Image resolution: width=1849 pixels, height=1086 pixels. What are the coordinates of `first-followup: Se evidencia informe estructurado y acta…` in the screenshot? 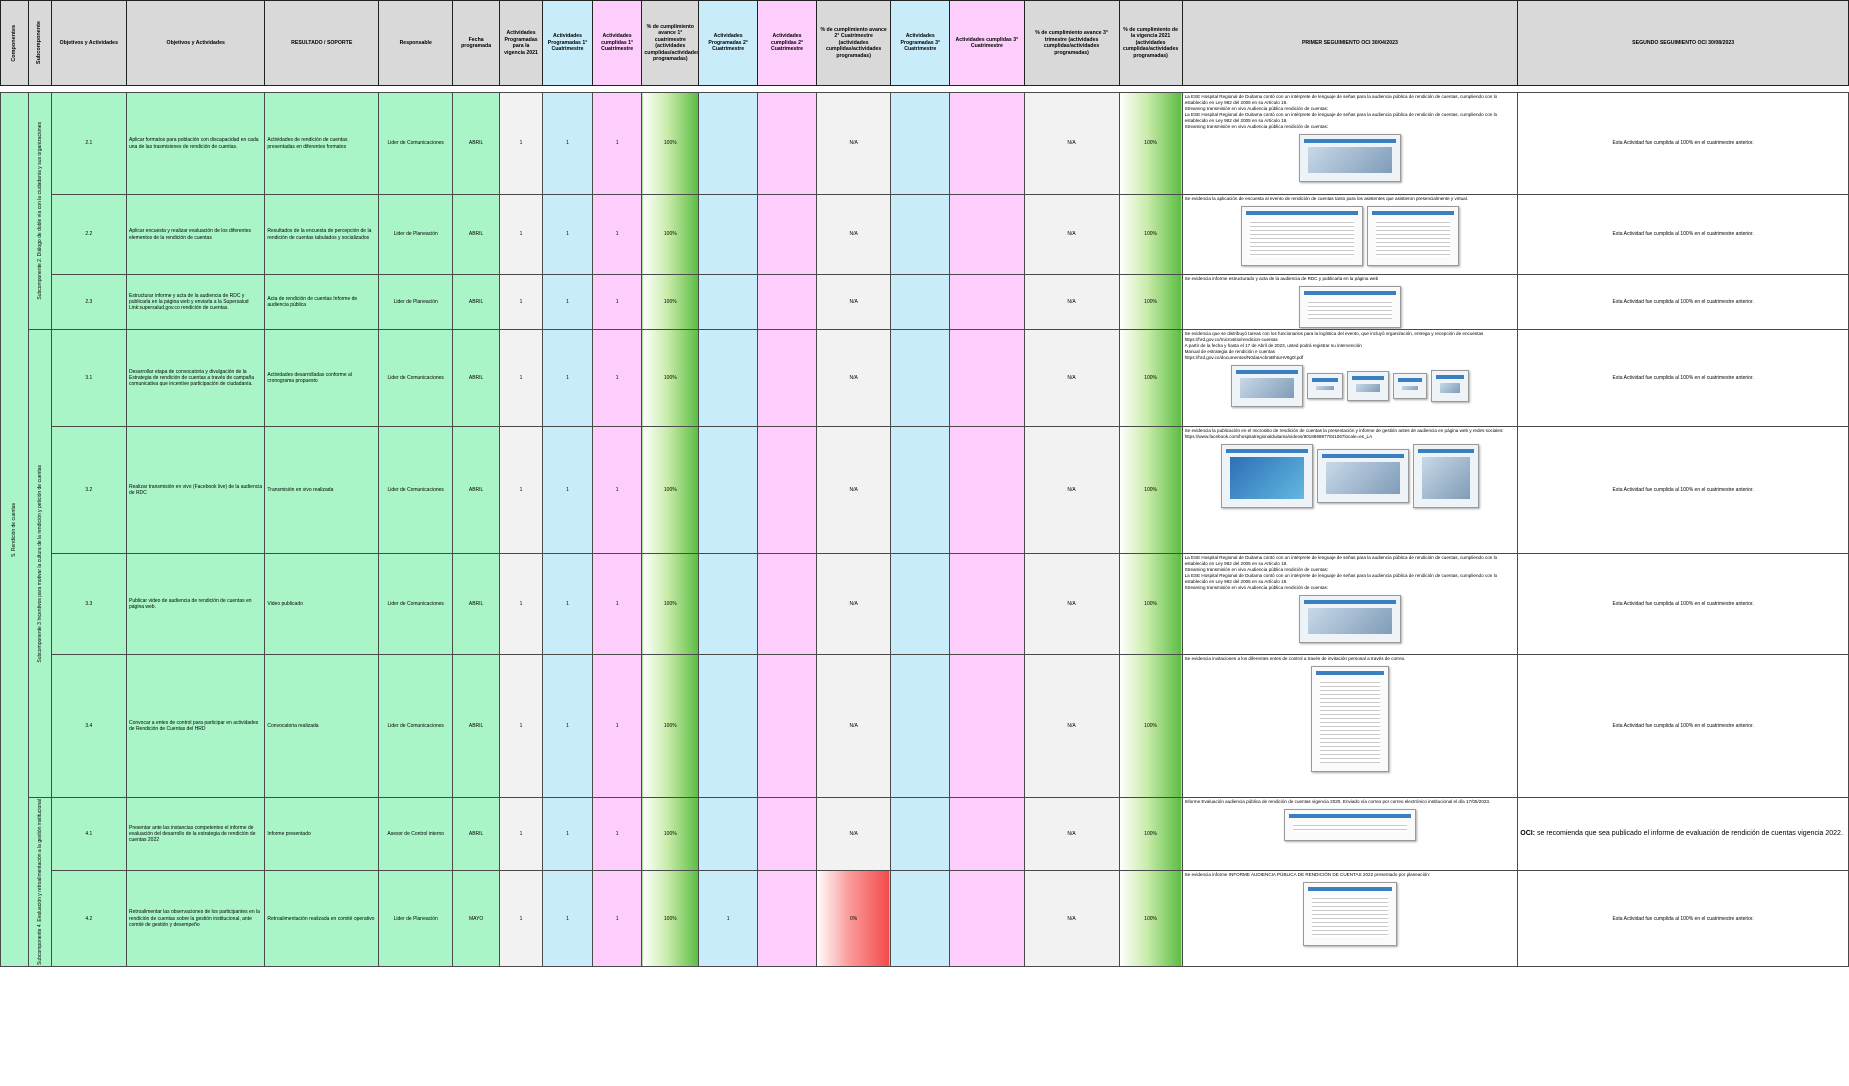 It's located at (1350, 302).